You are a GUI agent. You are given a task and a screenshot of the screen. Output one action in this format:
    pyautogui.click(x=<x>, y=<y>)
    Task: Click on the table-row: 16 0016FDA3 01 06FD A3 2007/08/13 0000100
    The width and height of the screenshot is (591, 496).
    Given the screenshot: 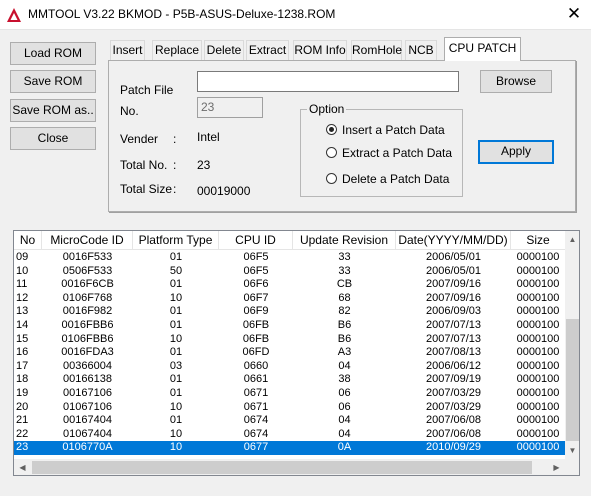 What is the action you would take?
    pyautogui.click(x=289, y=353)
    